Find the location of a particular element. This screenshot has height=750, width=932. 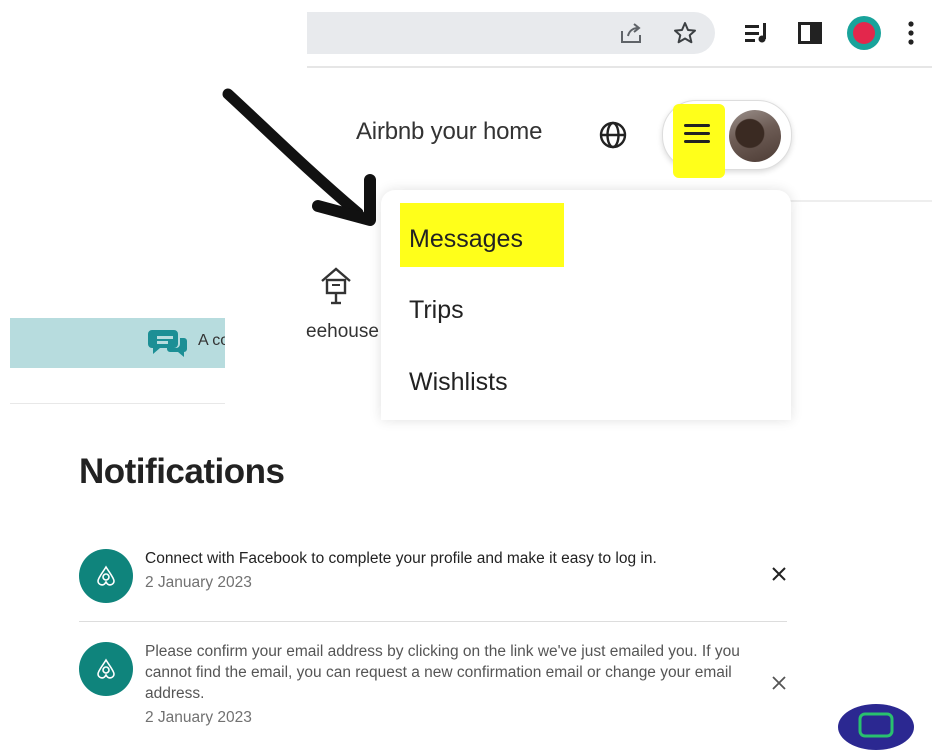

chat-bubbles-icon is located at coordinates (169, 343).